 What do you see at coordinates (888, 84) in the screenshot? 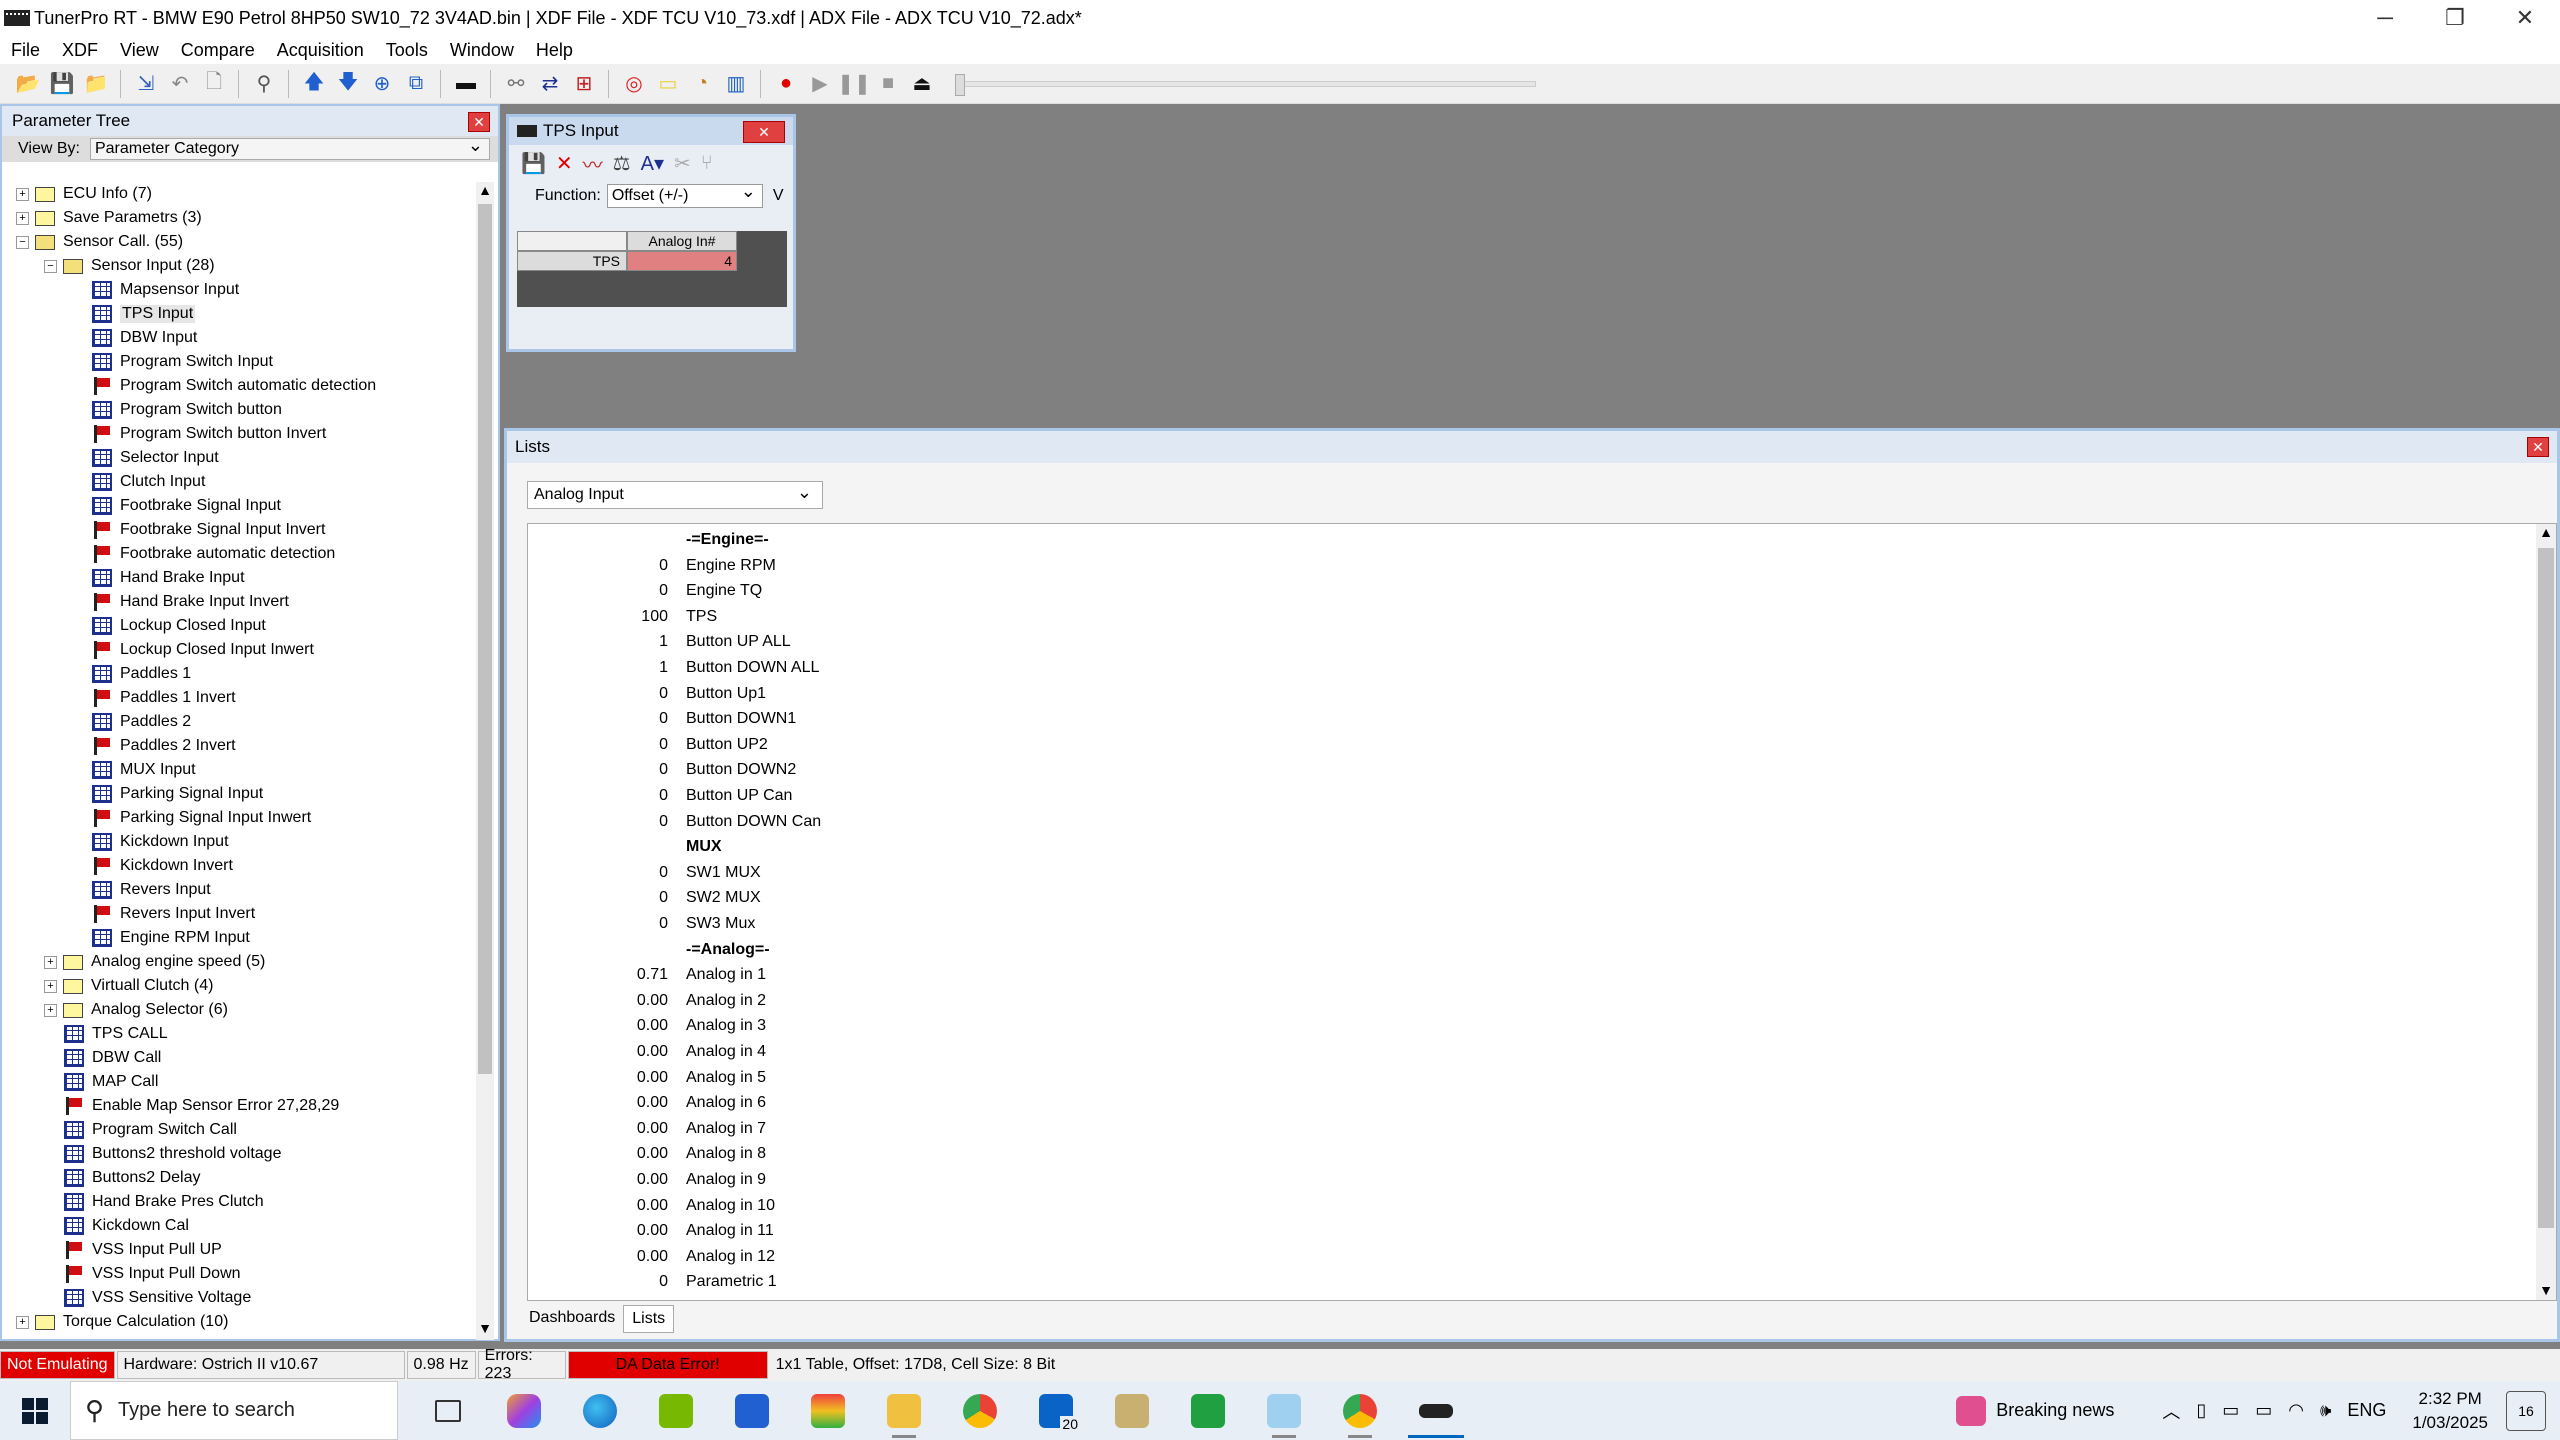
I see `stop-icon: ■` at bounding box center [888, 84].